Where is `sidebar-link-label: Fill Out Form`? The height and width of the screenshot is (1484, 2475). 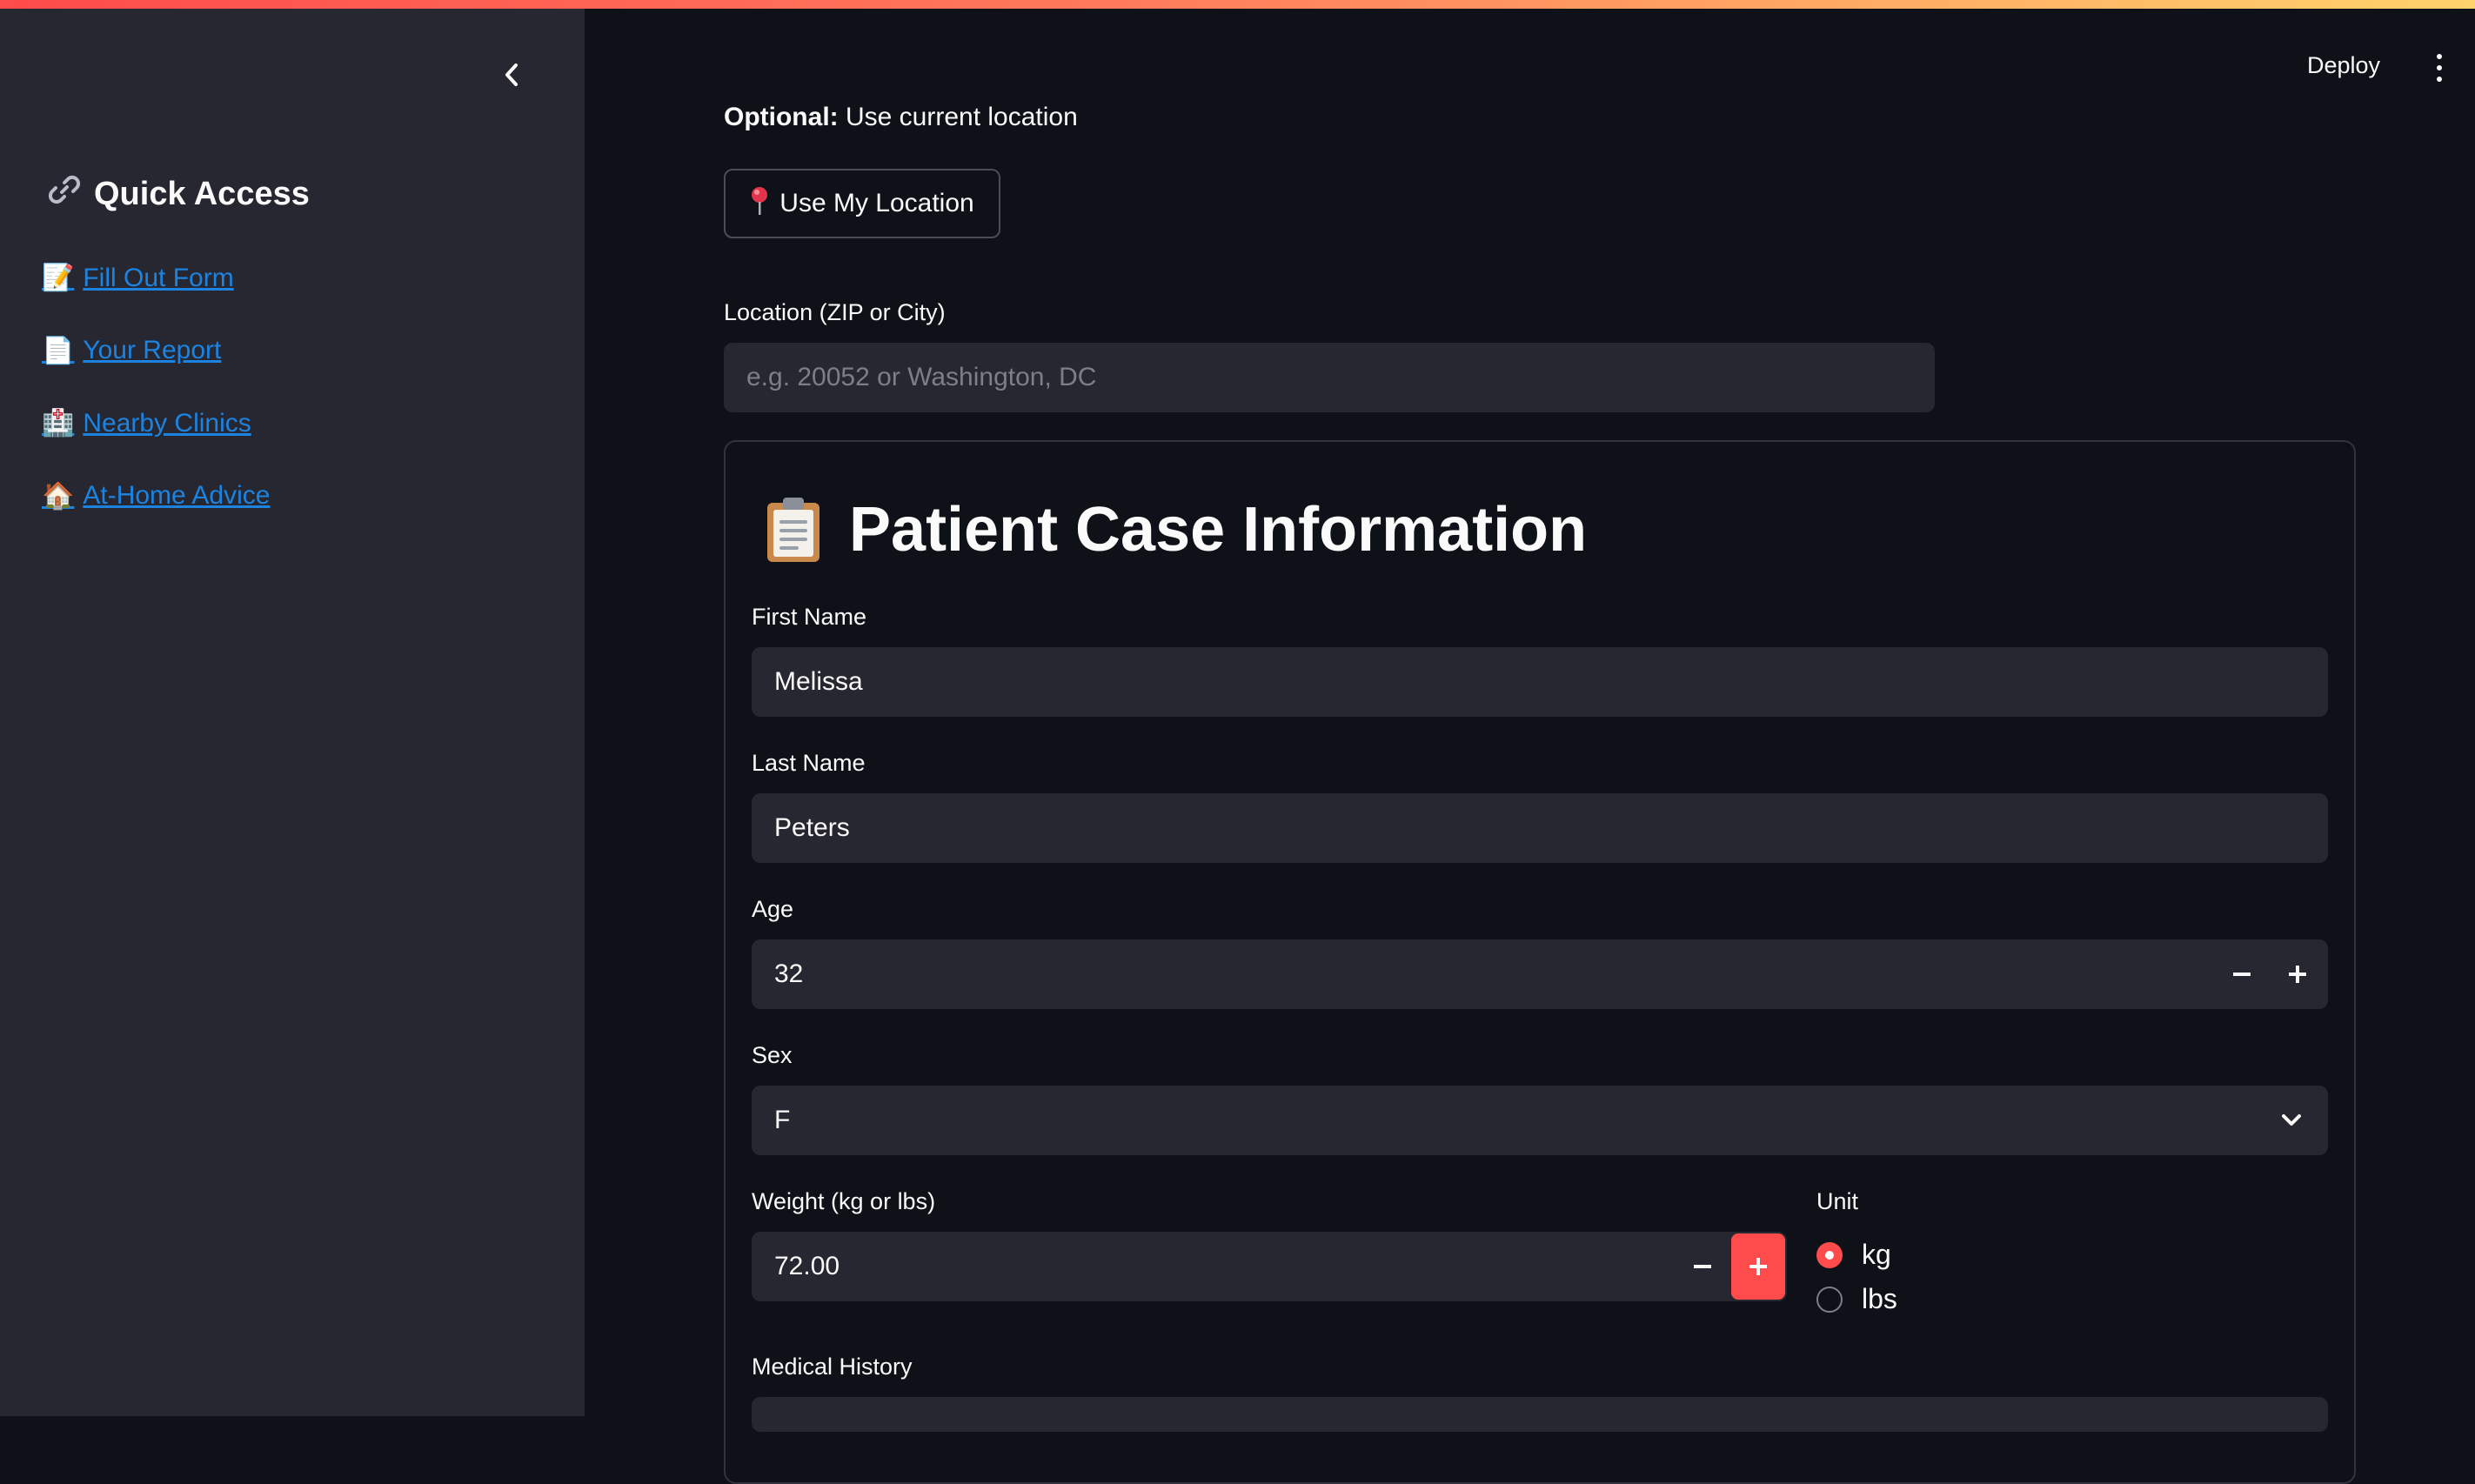 sidebar-link-label: Fill Out Form is located at coordinates (158, 278).